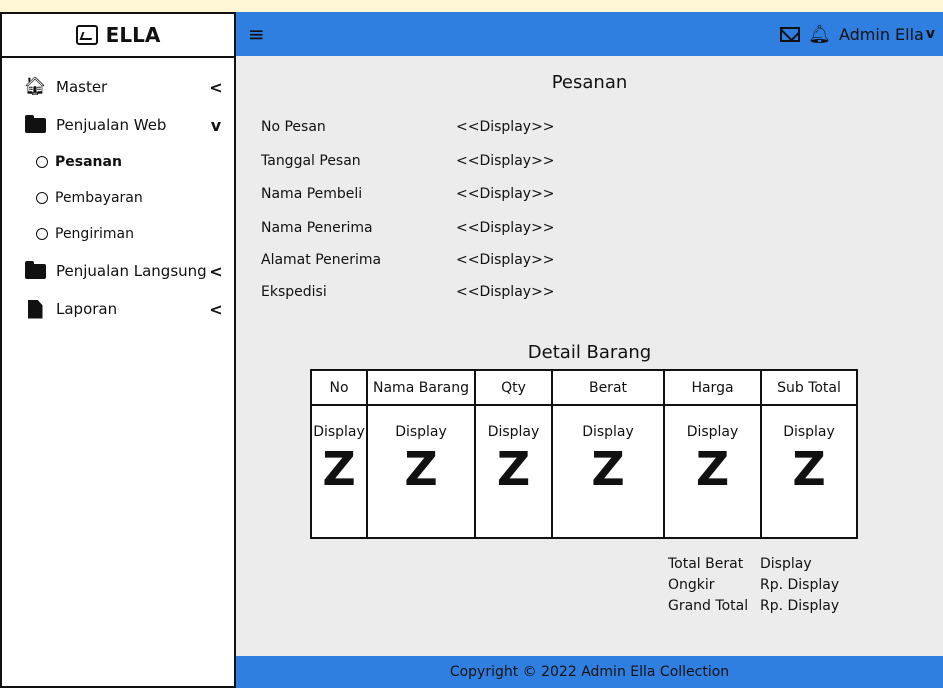 This screenshot has height=688, width=943. What do you see at coordinates (99, 198) in the screenshot?
I see `sidebar-subitem-label: Pembayaran` at bounding box center [99, 198].